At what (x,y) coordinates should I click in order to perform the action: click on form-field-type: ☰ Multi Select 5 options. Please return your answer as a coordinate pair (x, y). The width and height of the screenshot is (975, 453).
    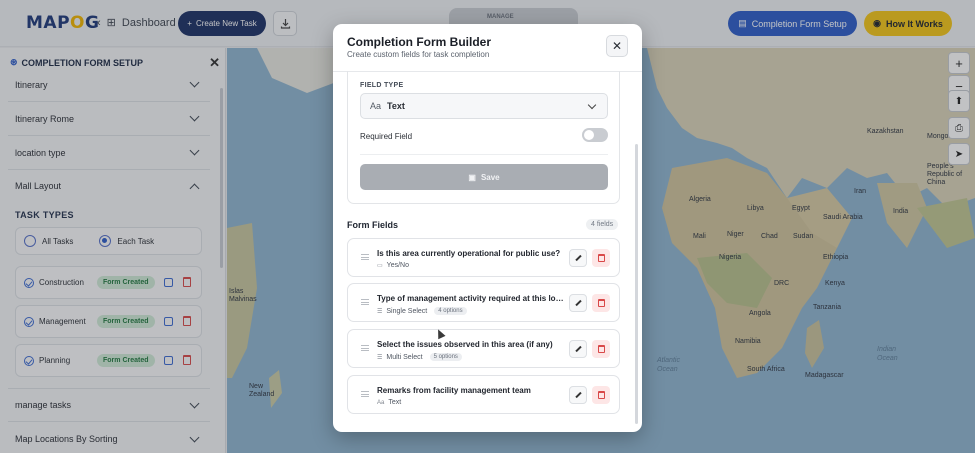
    Looking at the image, I should click on (419, 357).